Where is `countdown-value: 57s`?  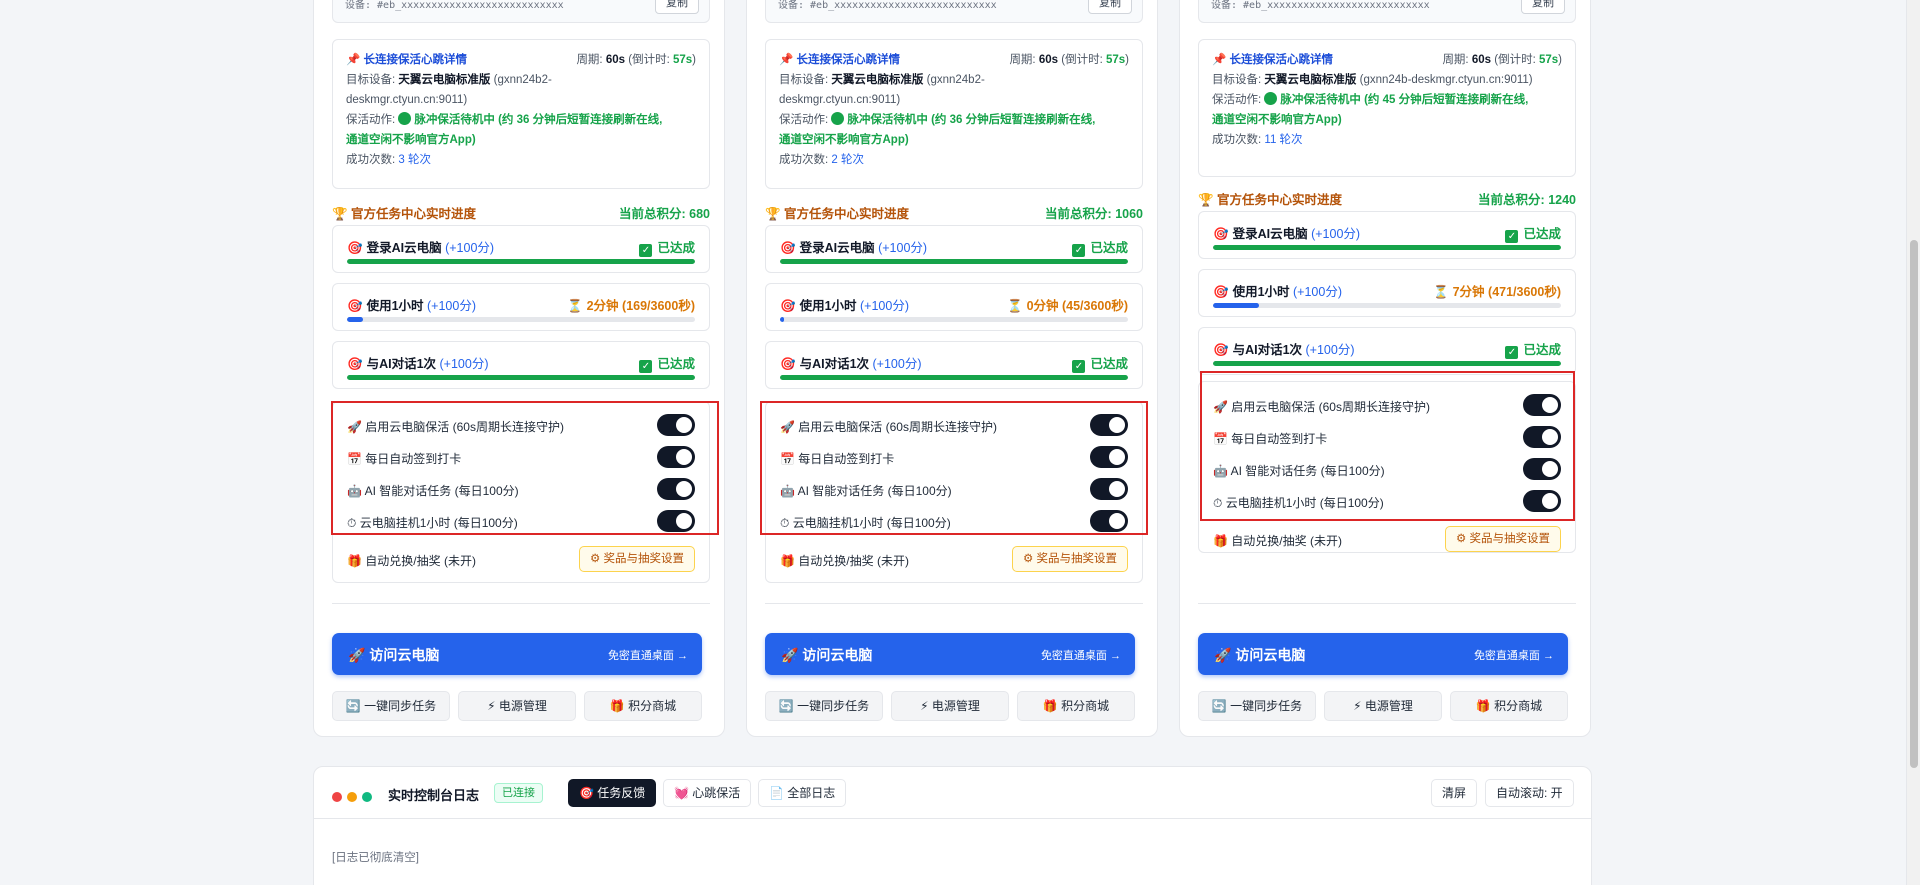 countdown-value: 57s is located at coordinates (1548, 60).